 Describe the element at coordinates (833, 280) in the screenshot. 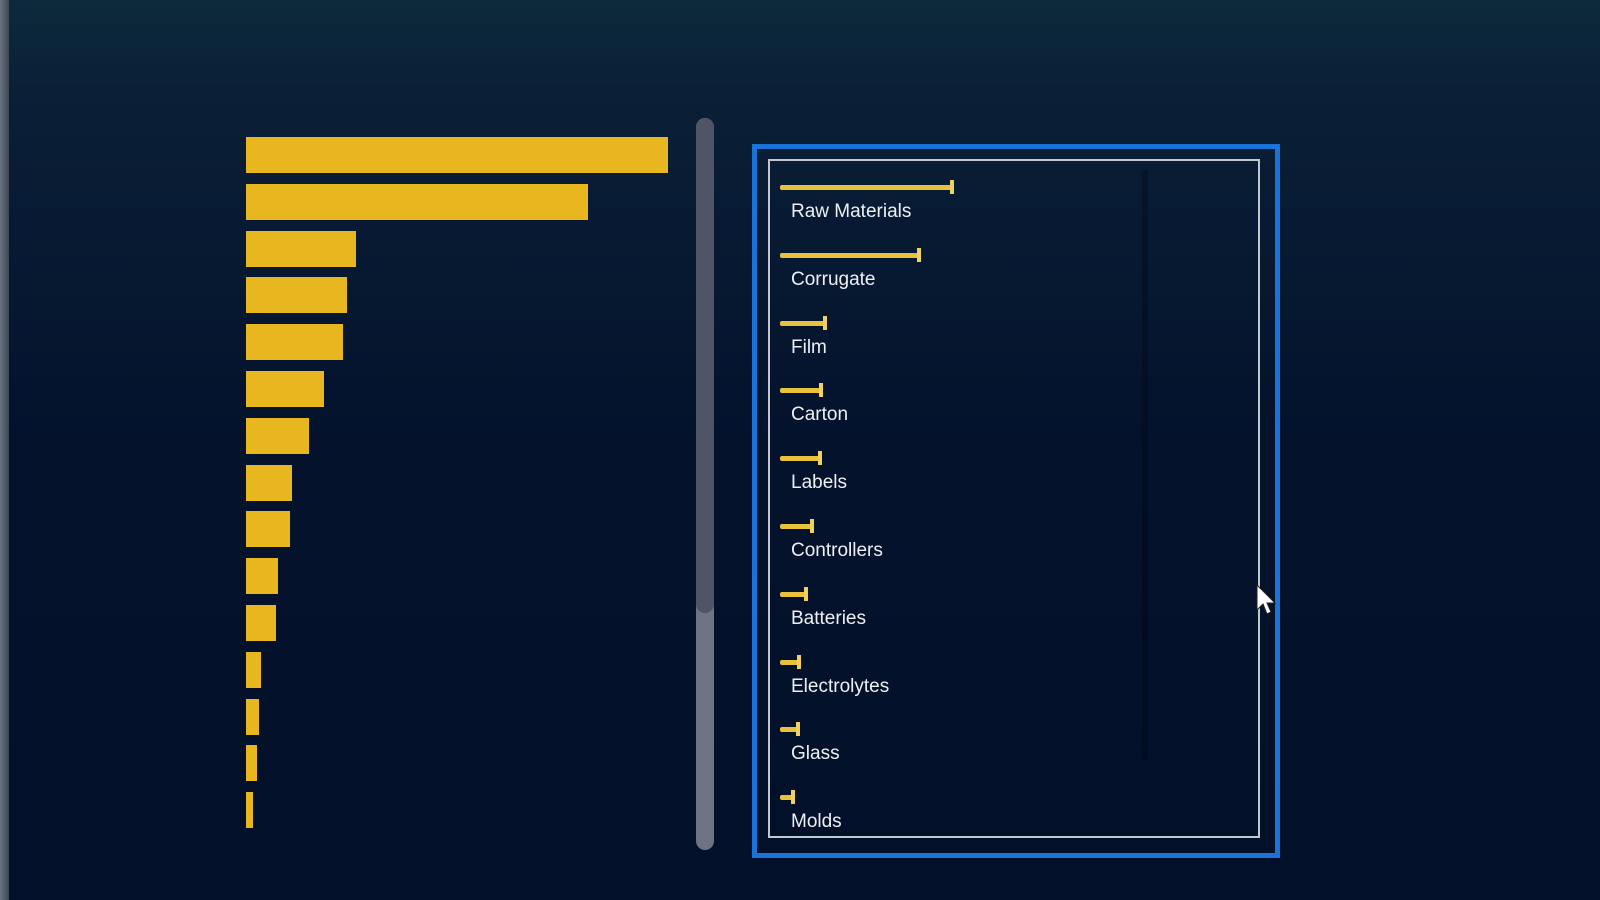

I see `slicer-item-label: Corrugate` at that location.